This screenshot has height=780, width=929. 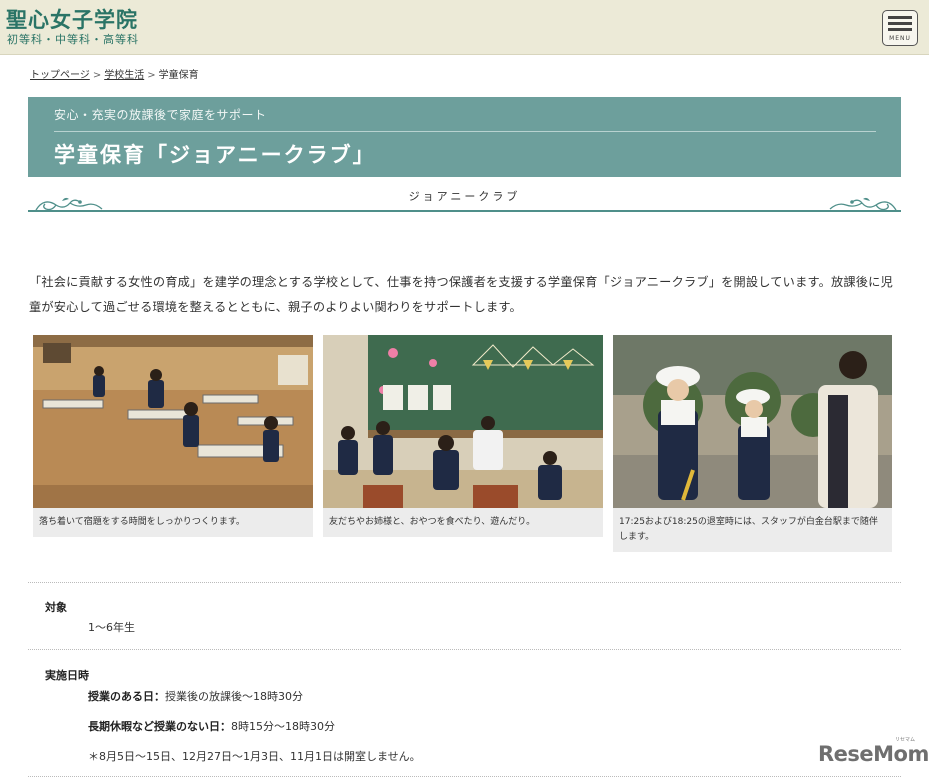 I want to click on section-rule, so click(x=464, y=211).